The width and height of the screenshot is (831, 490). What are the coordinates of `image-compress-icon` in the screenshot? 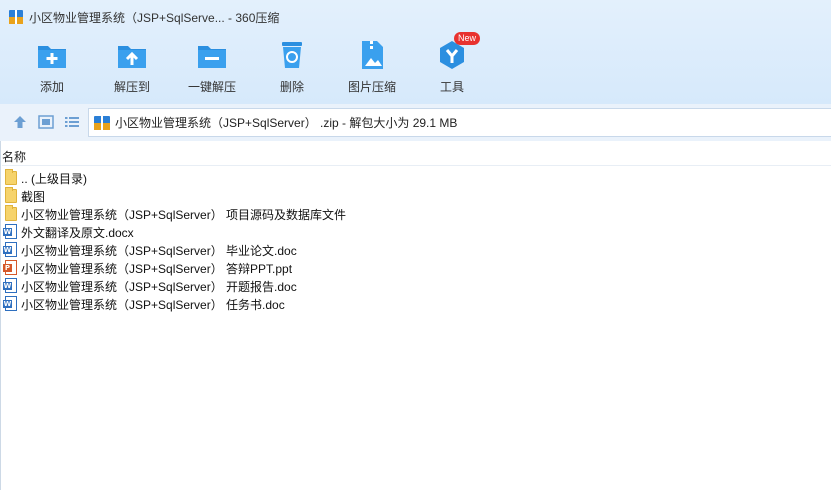 It's located at (372, 55).